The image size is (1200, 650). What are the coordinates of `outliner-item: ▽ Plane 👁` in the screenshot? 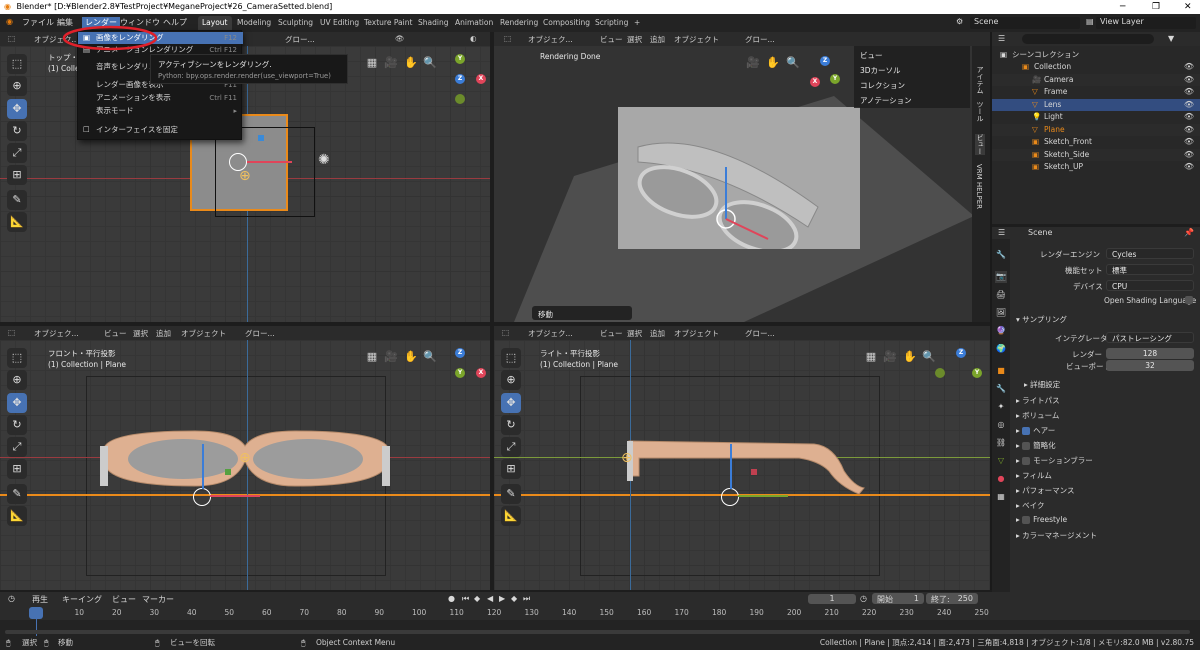 It's located at (1096, 129).